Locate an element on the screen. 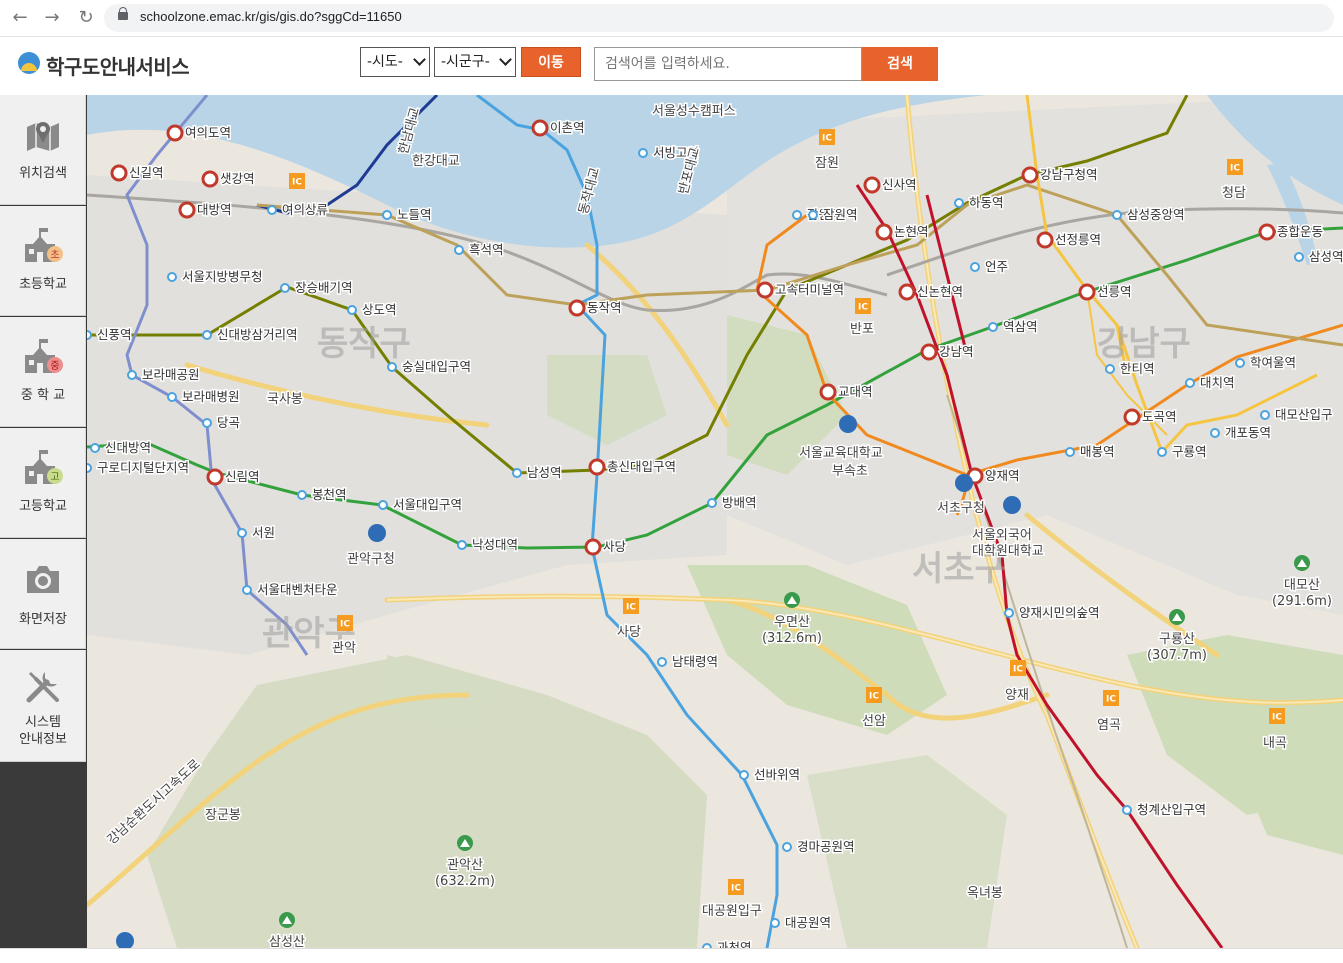 Image resolution: width=1343 pixels, height=963 pixels. place-label: 한강대교 is located at coordinates (436, 161).